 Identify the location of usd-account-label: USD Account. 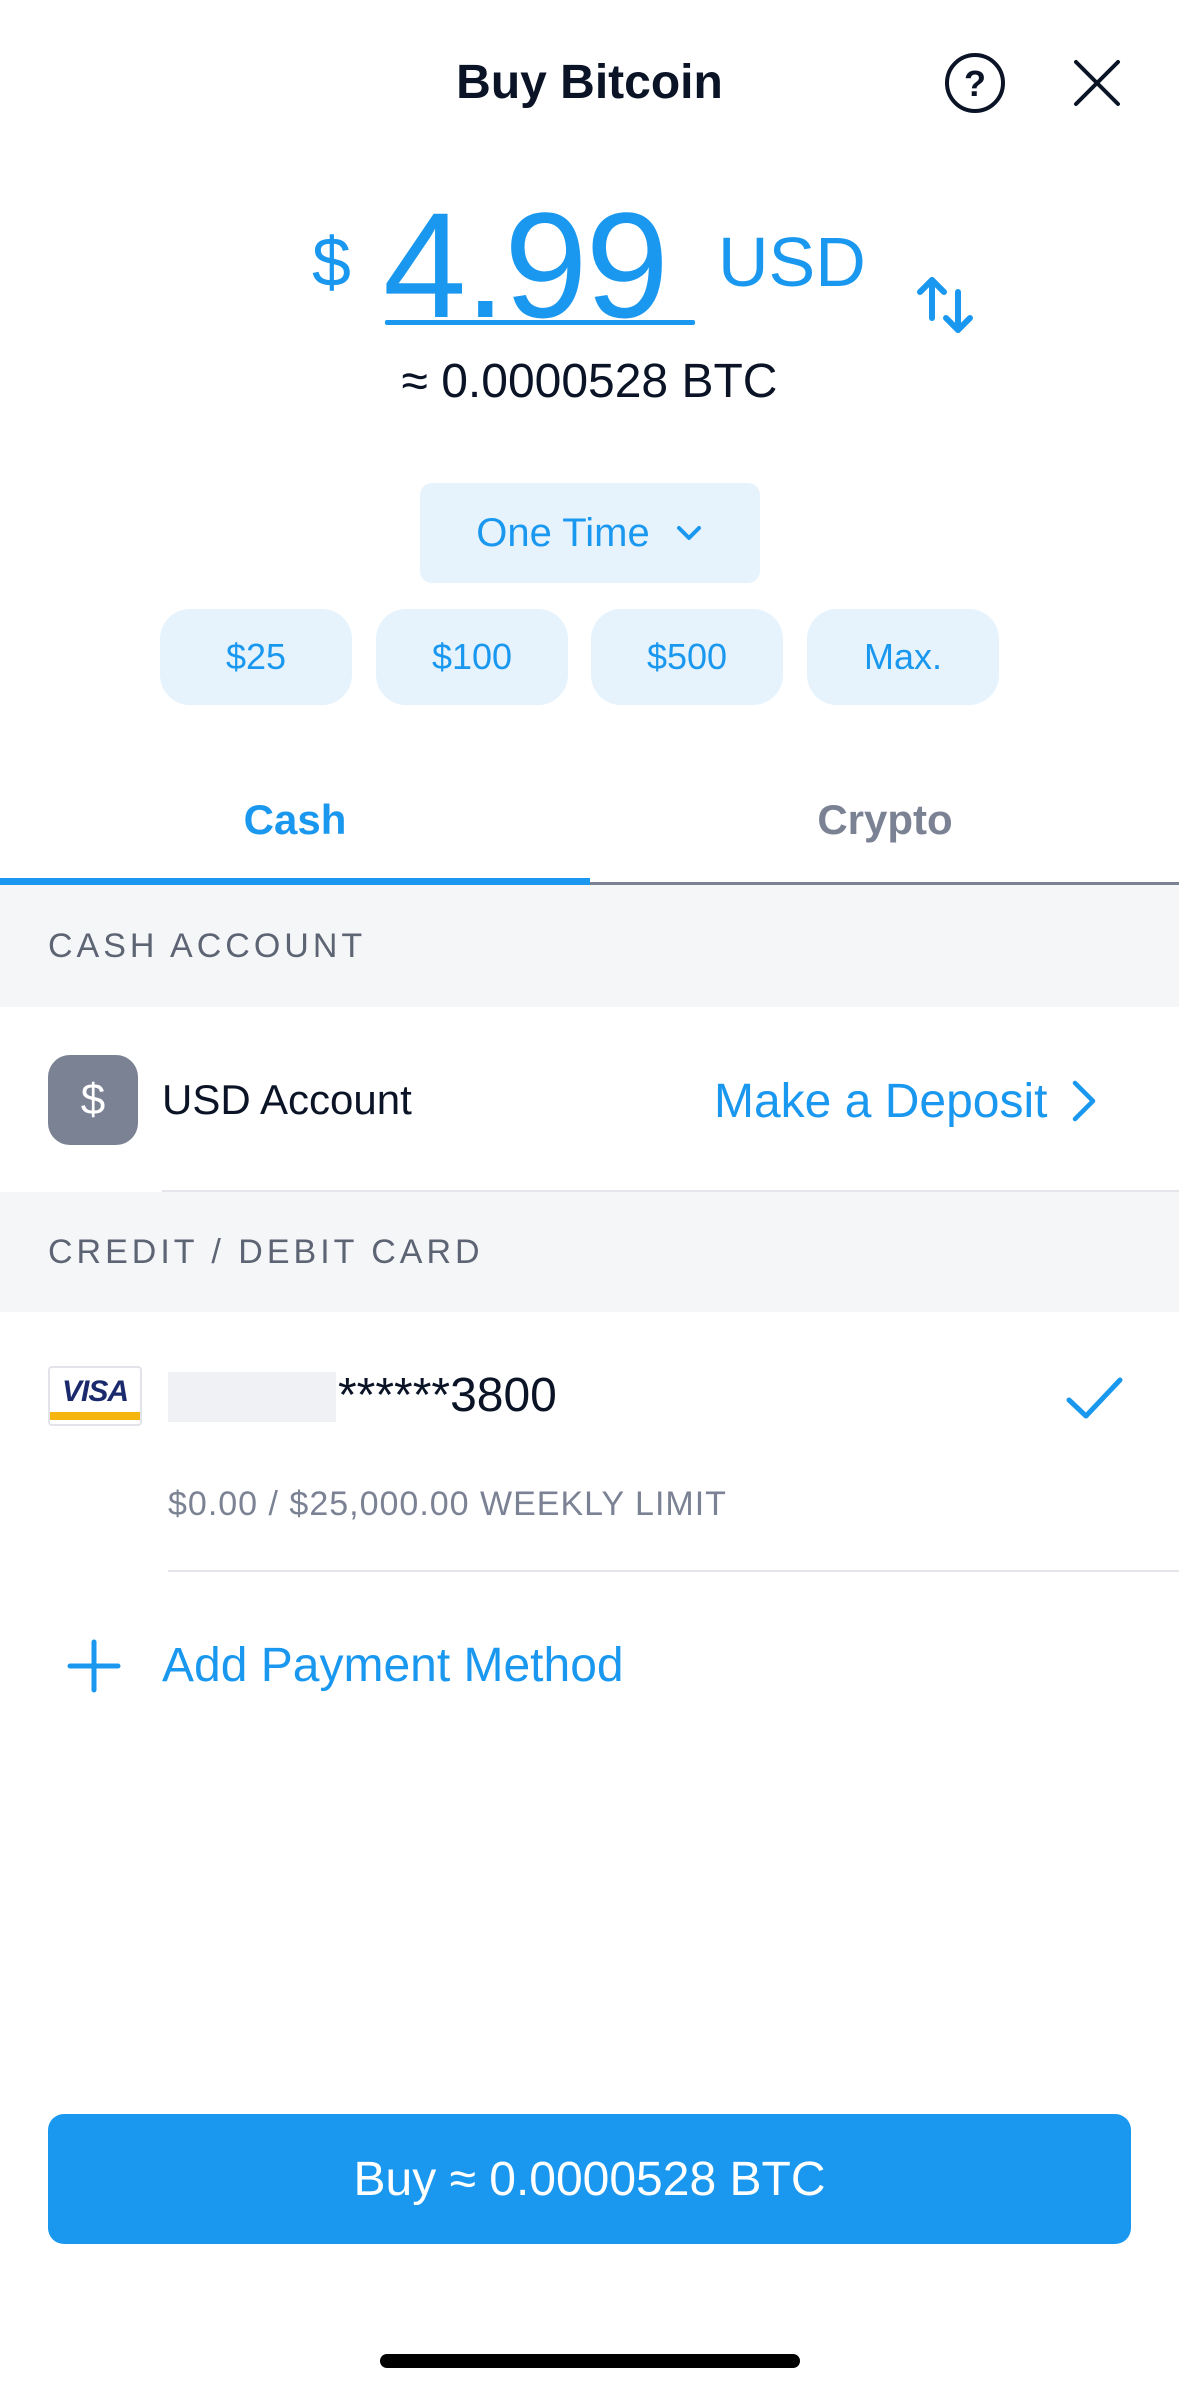
(287, 1099).